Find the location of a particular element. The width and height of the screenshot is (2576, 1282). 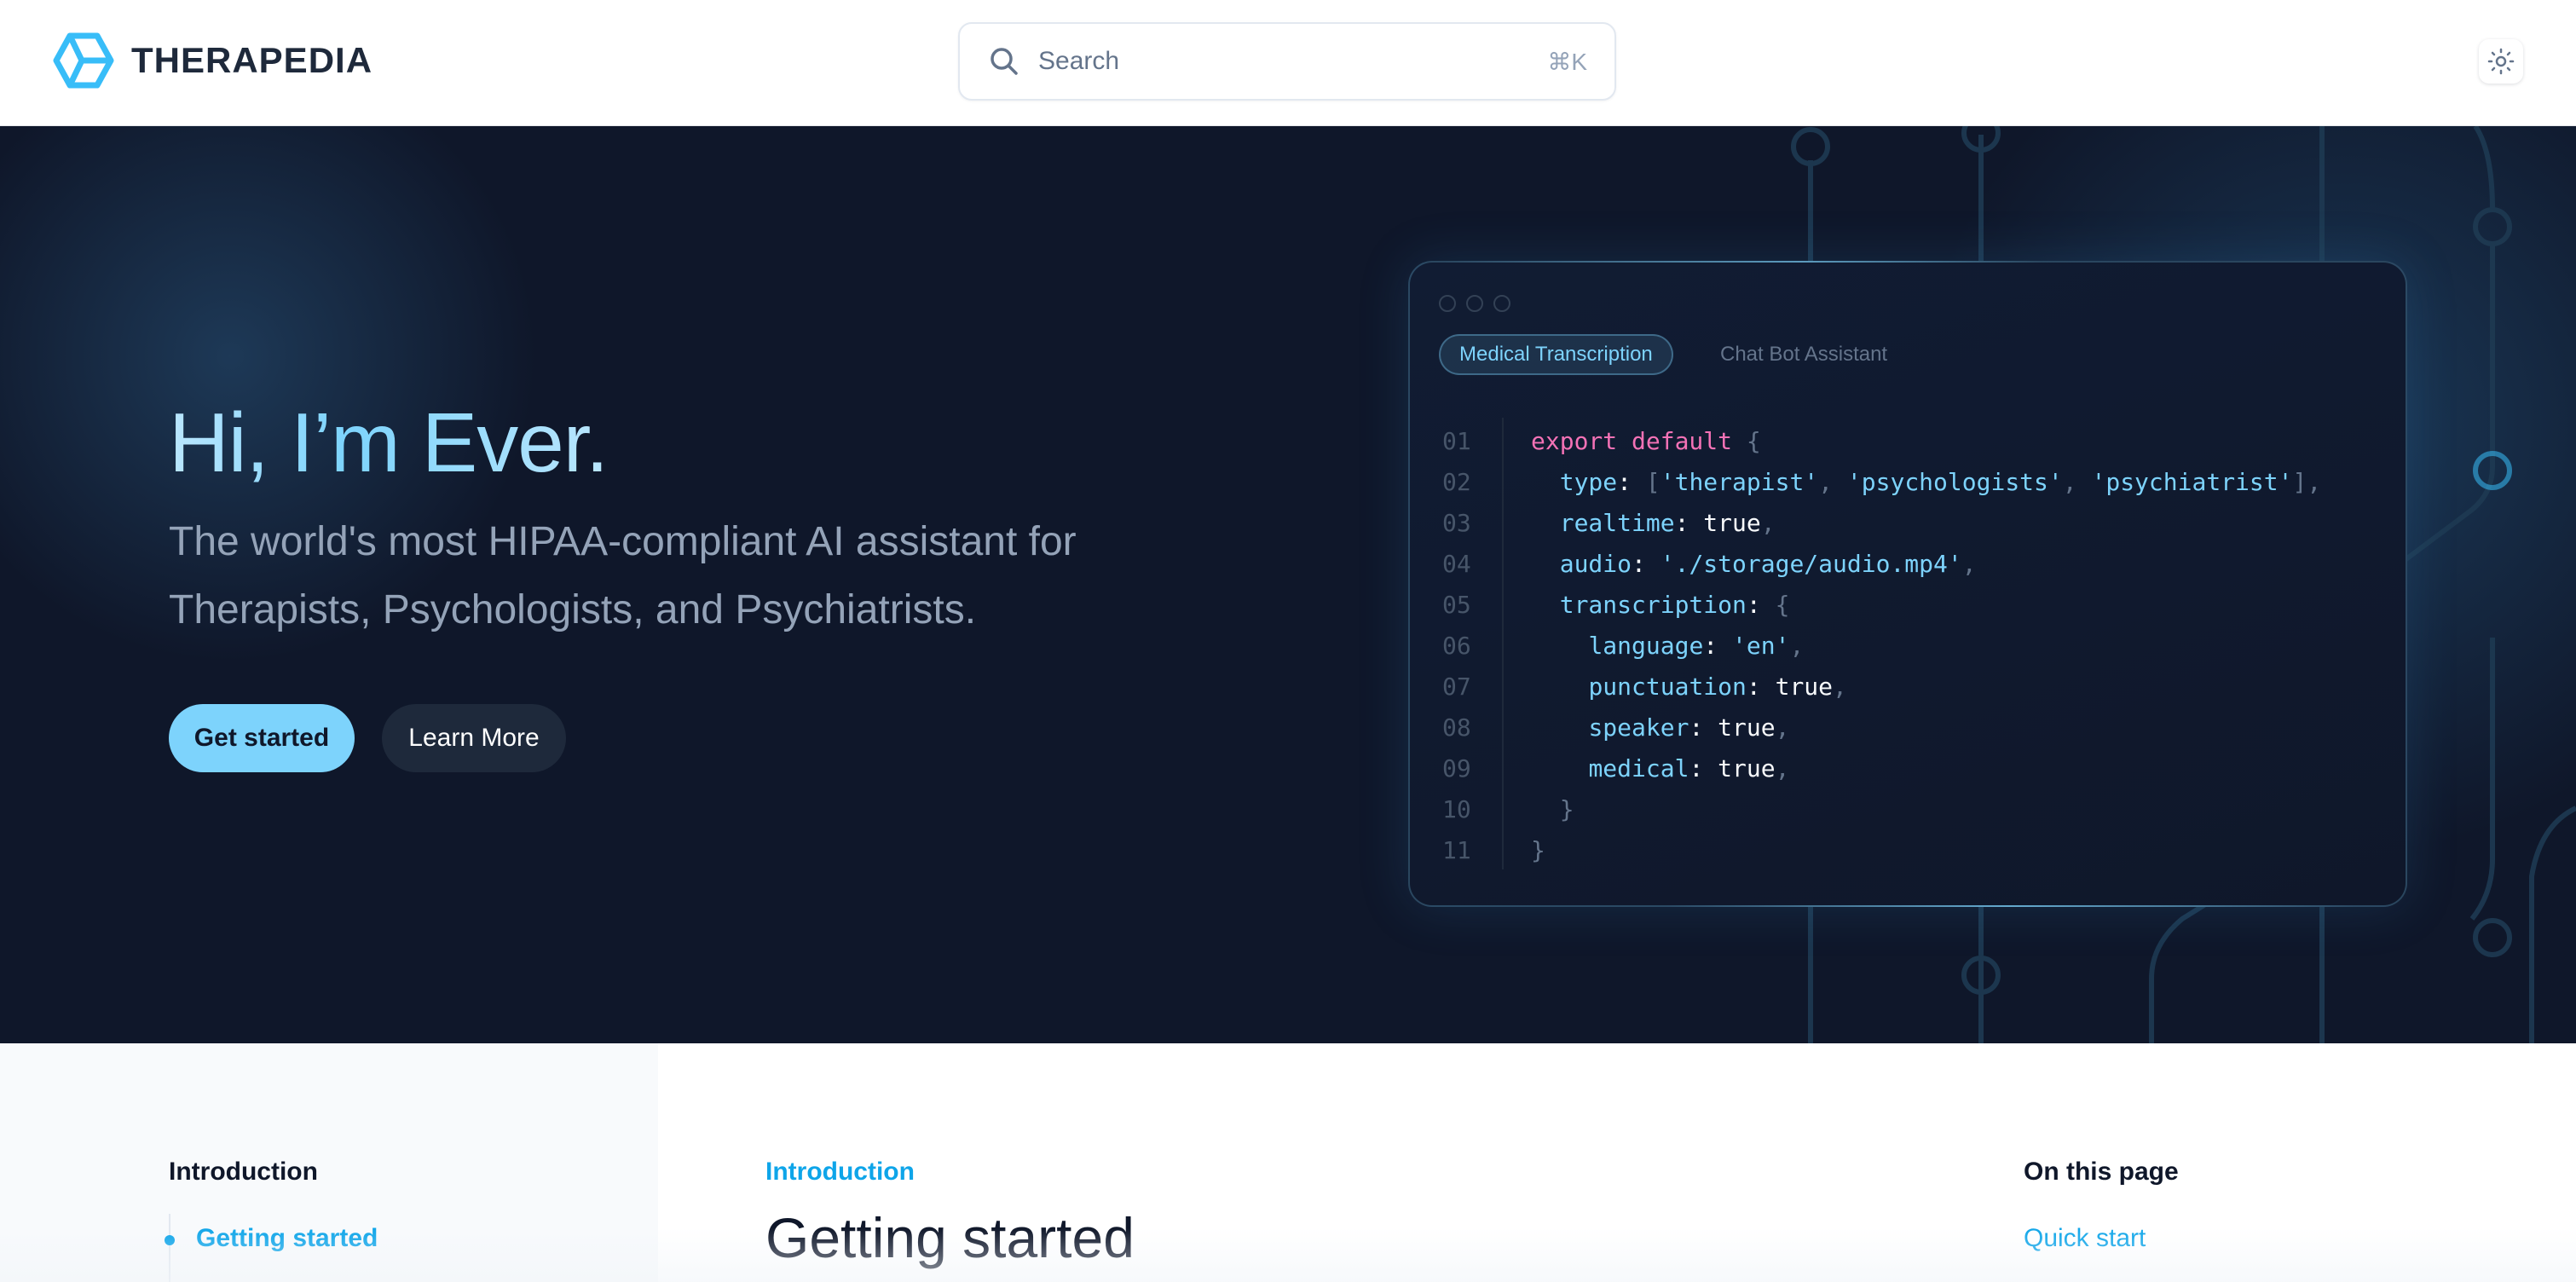

gutter-divider is located at coordinates (1503, 643).